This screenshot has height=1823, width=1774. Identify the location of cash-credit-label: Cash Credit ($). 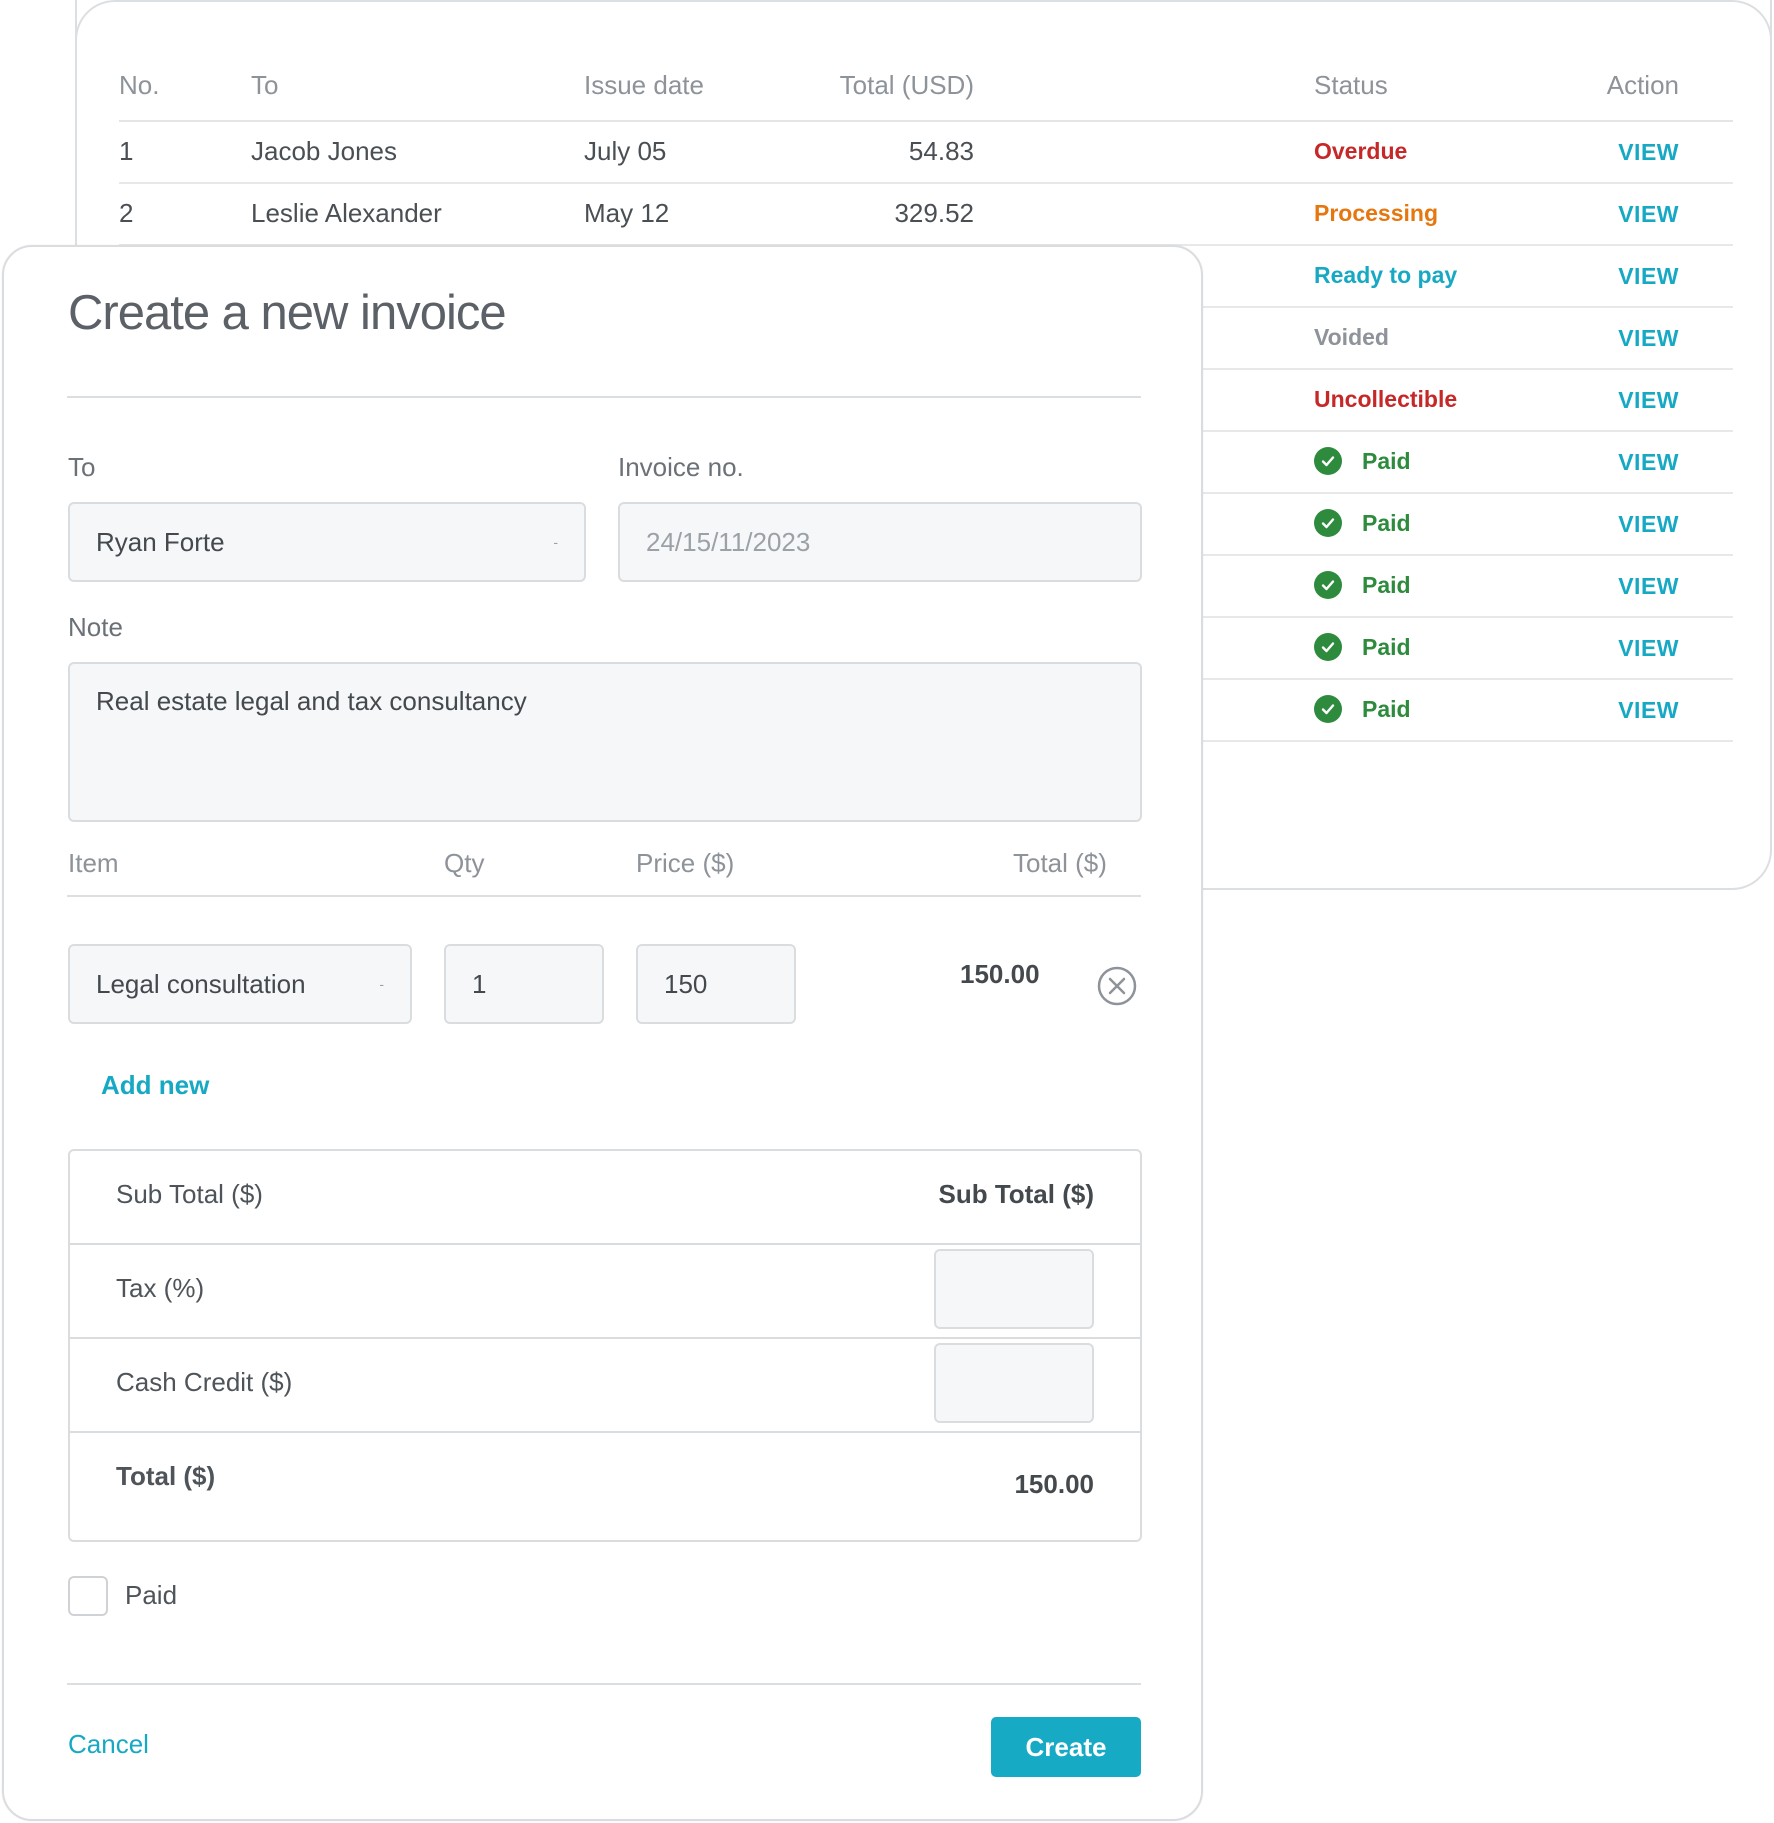
(204, 1382).